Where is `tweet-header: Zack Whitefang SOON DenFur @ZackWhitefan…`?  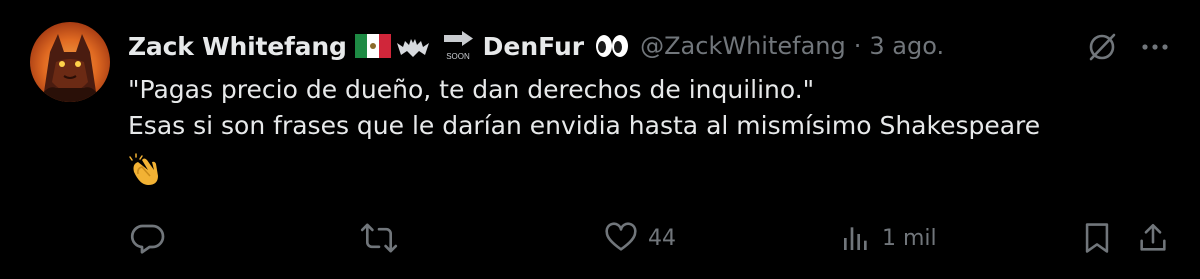 tweet-header: Zack Whitefang SOON DenFur @ZackWhitefan… is located at coordinates (536, 46).